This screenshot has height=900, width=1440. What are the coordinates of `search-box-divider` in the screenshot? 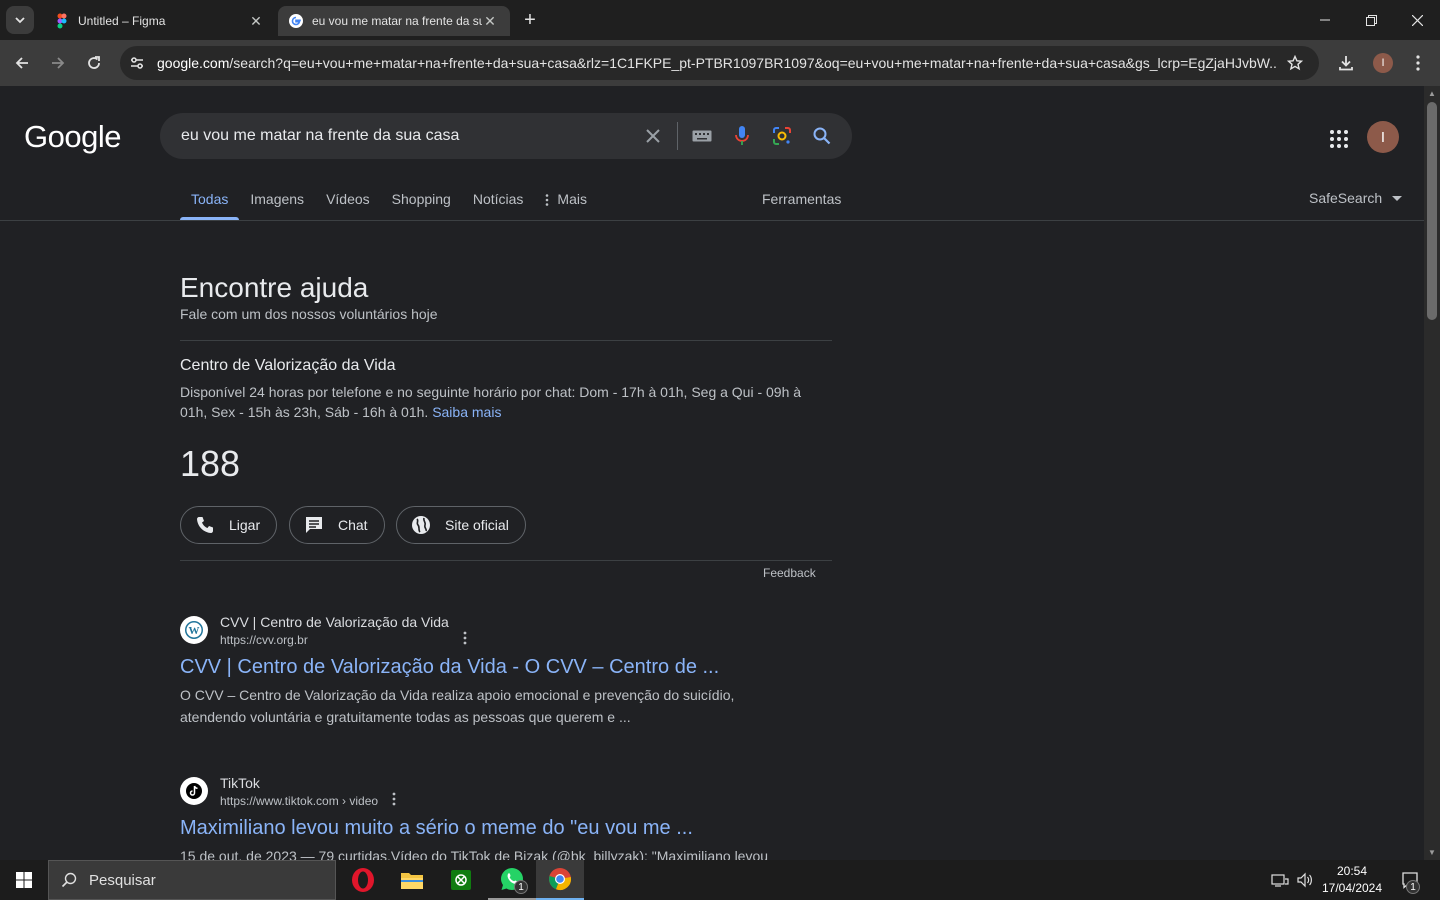 It's located at (677, 136).